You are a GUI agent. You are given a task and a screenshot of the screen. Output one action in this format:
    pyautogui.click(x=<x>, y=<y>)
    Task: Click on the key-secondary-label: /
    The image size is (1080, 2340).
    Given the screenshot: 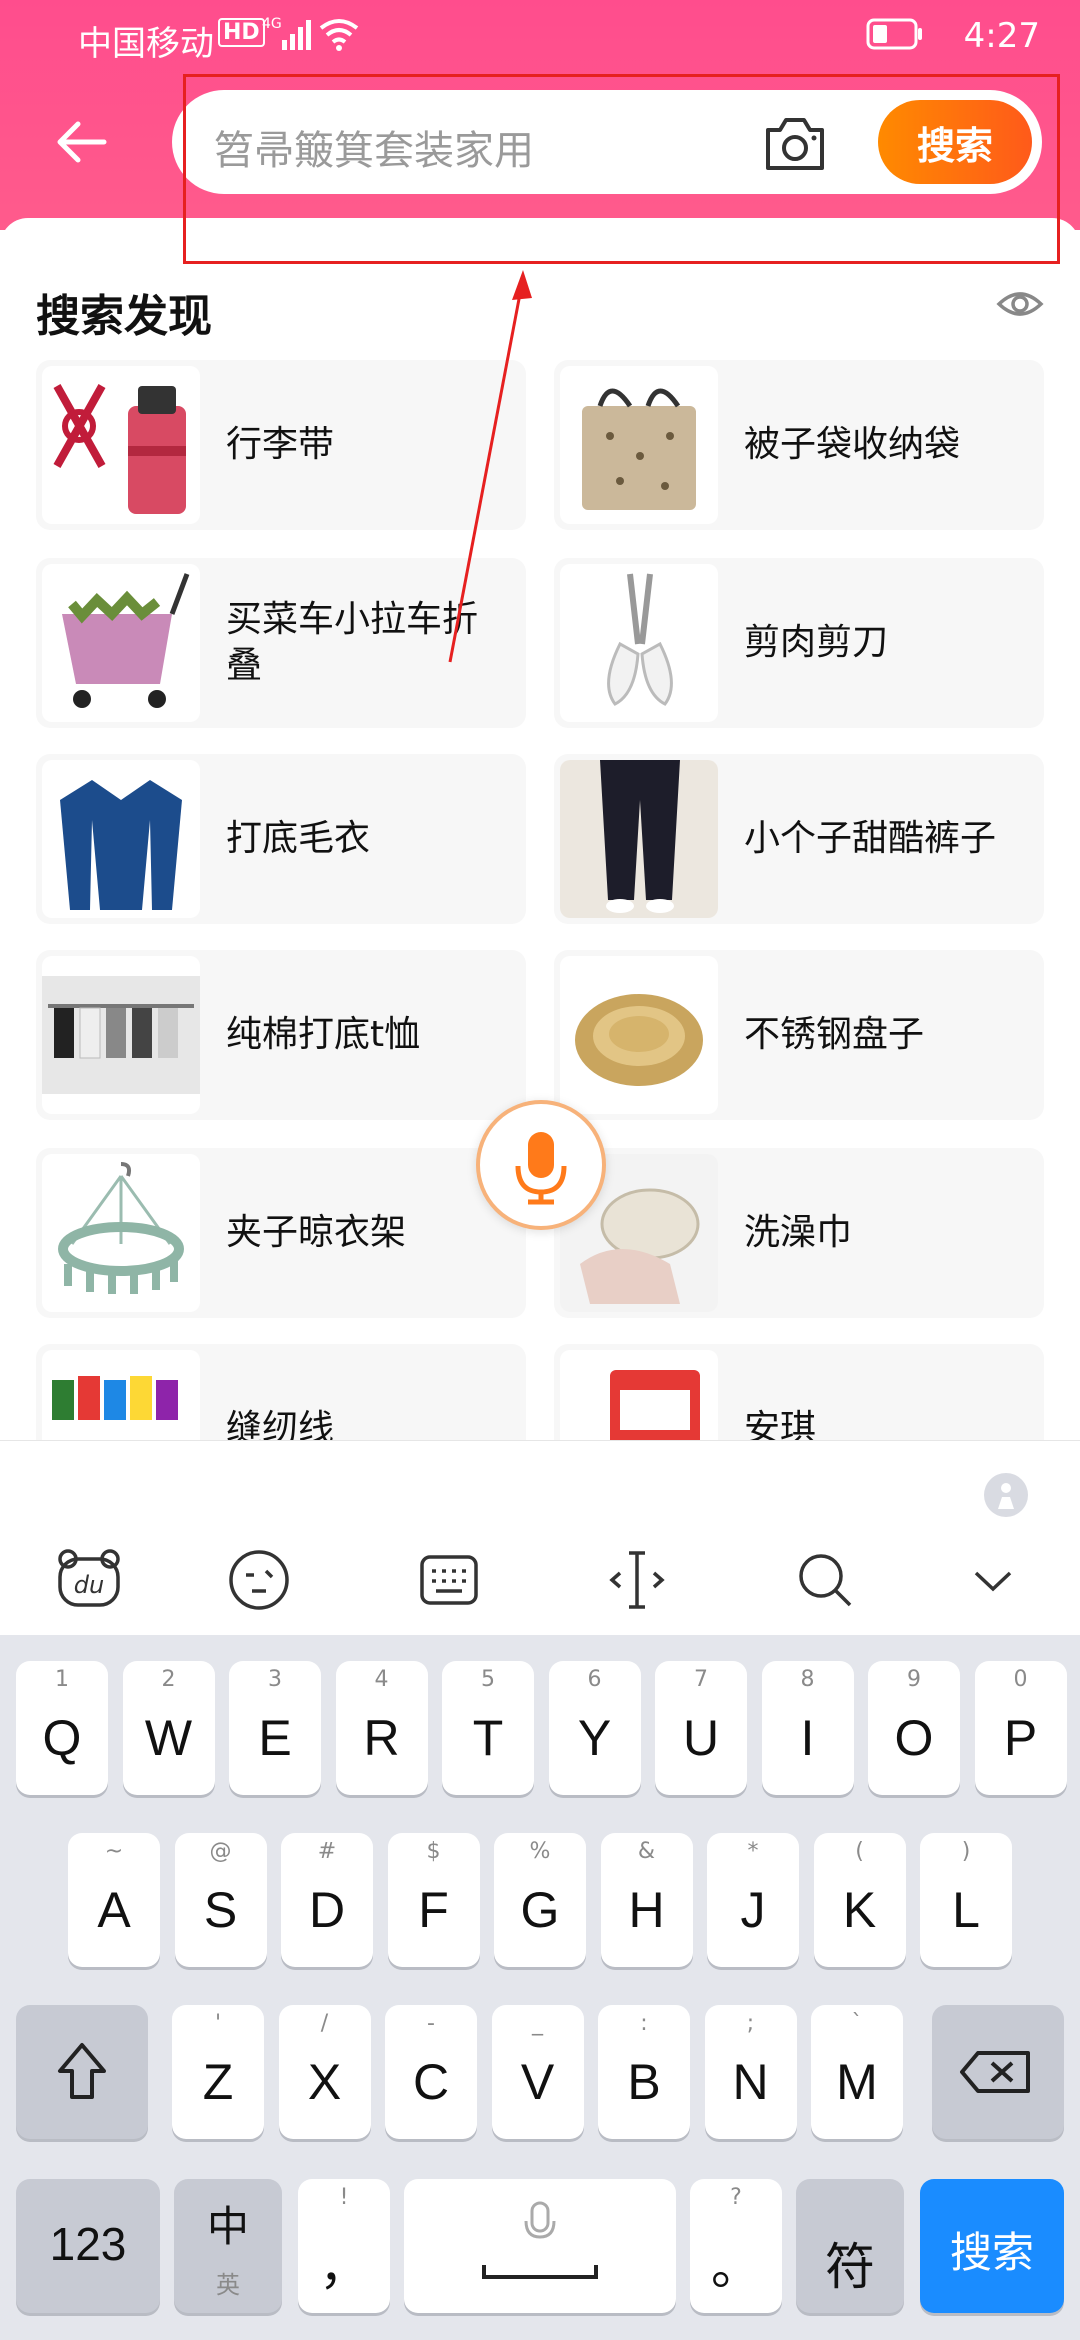 What is the action you would take?
    pyautogui.click(x=324, y=2023)
    